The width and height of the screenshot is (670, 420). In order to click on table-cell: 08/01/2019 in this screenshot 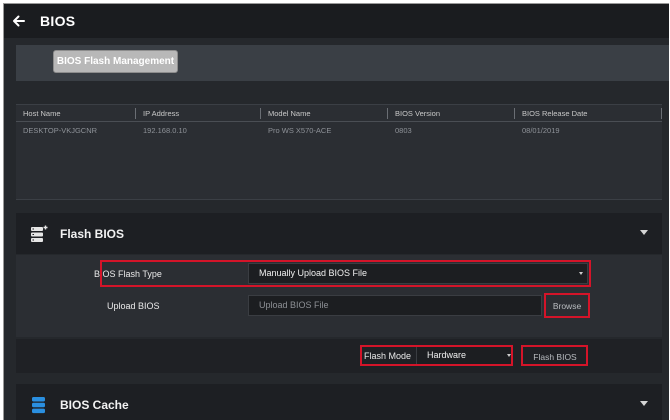, I will do `click(541, 130)`.